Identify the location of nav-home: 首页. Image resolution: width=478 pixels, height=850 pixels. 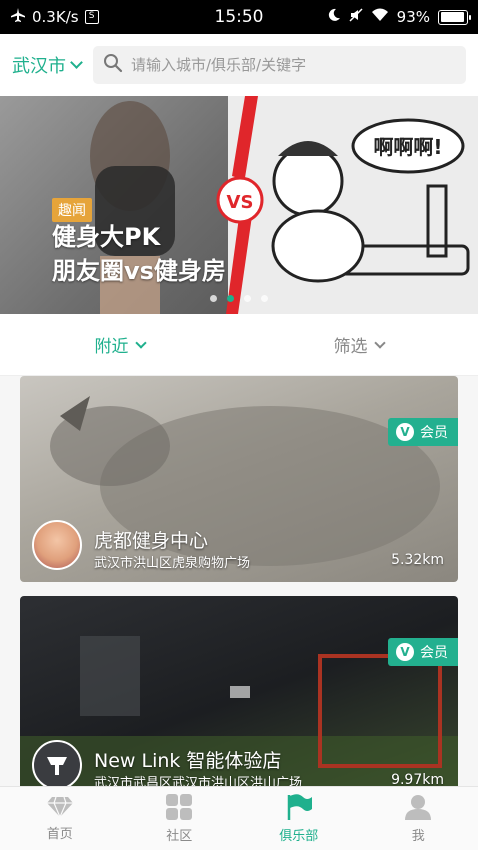
(60, 818).